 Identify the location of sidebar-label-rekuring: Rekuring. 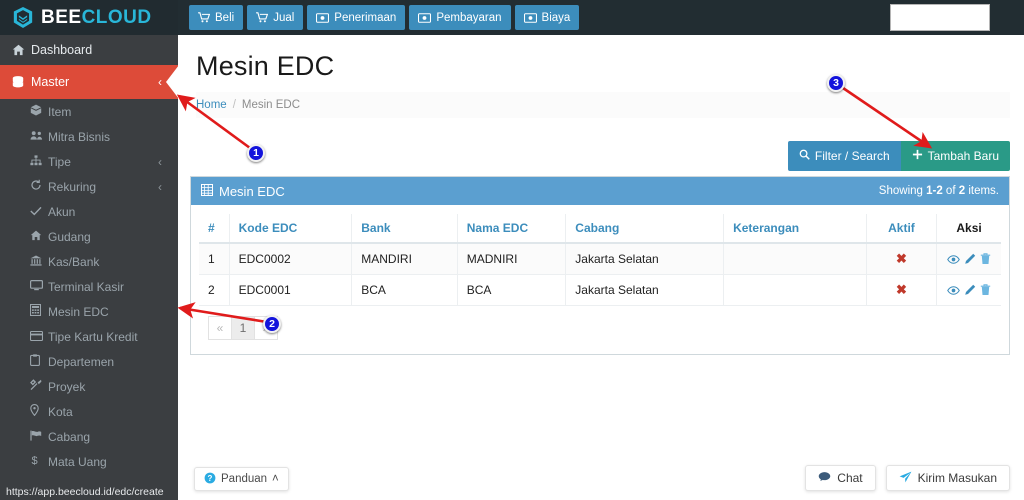
(72, 186).